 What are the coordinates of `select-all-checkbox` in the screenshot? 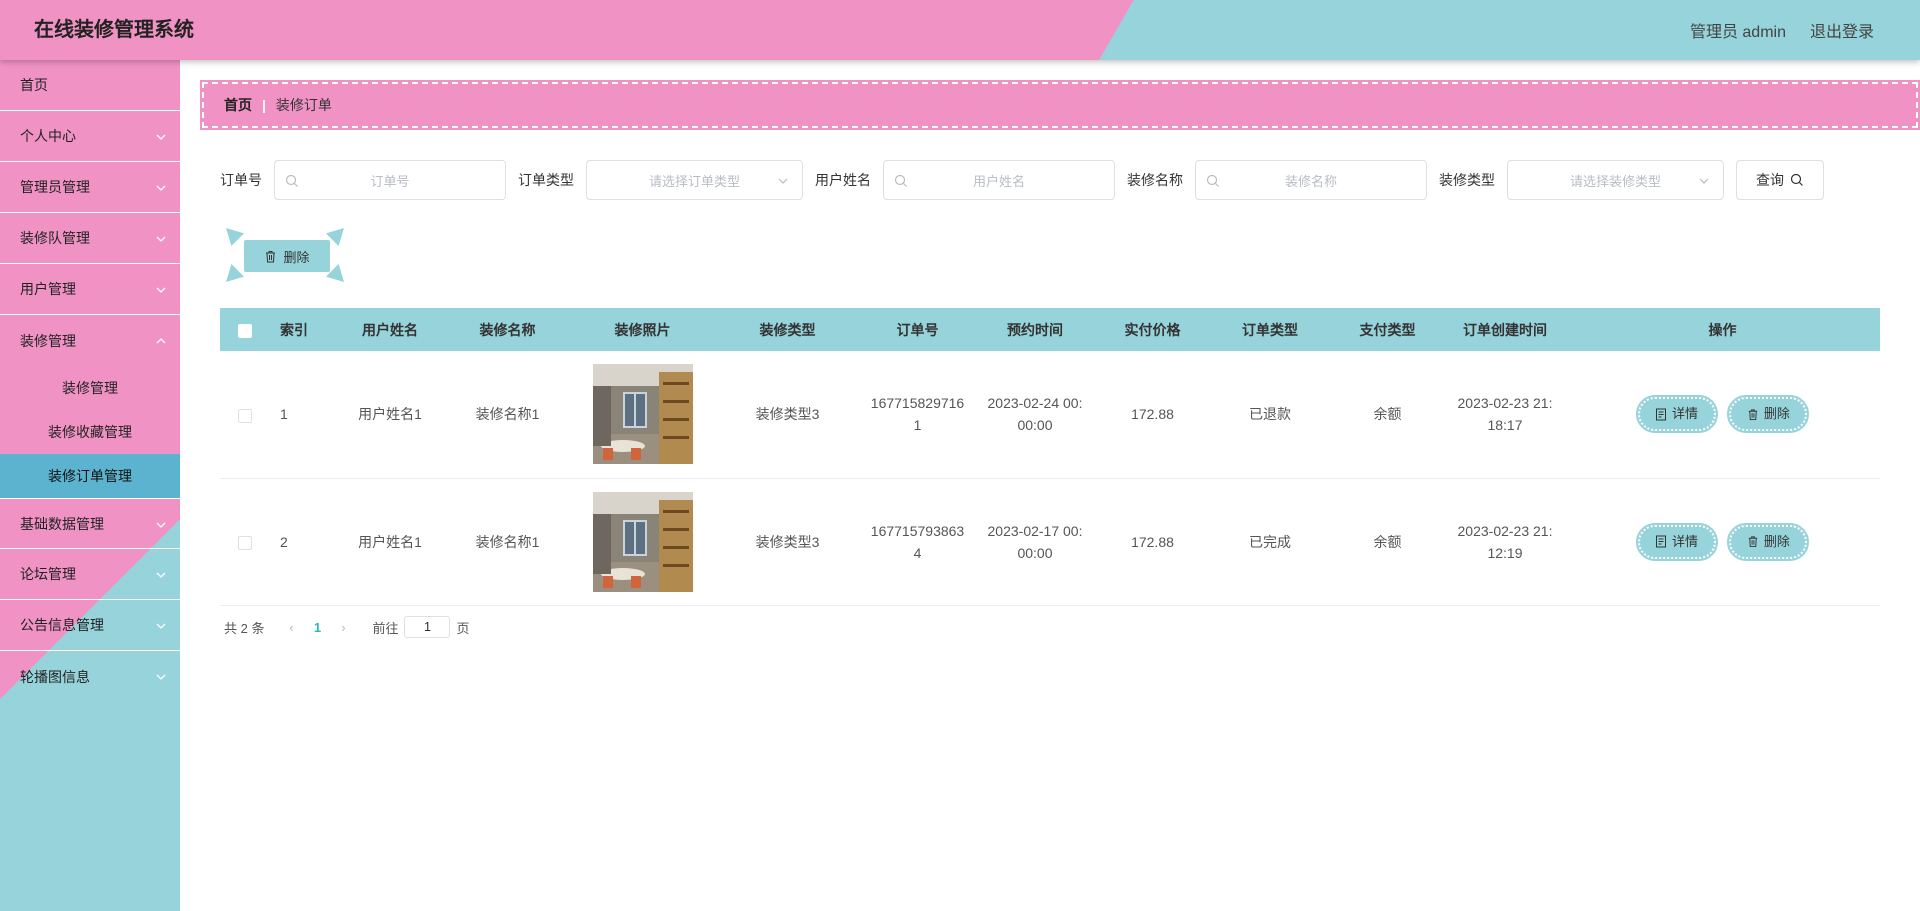 It's located at (245, 330).